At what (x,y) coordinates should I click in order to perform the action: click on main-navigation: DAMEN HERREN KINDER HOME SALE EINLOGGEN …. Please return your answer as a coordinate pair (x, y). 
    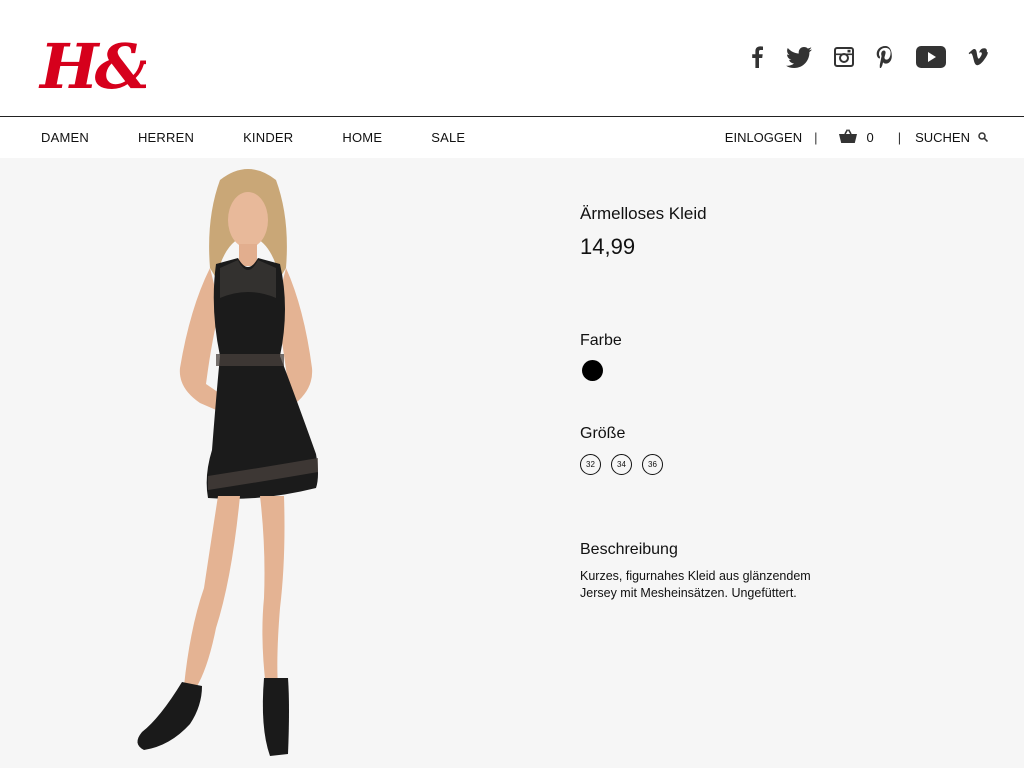
    Looking at the image, I should click on (512, 137).